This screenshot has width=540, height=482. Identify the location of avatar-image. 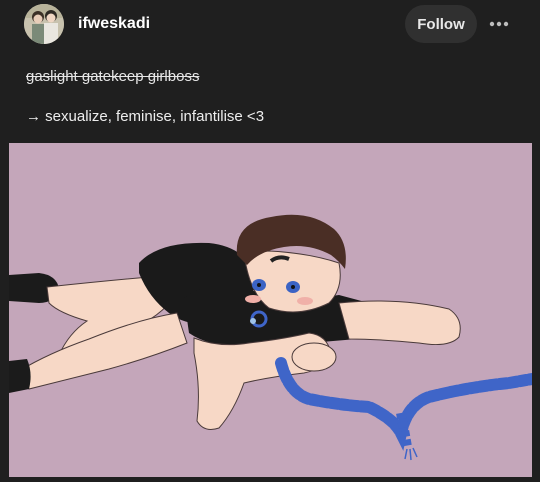
(44, 24).